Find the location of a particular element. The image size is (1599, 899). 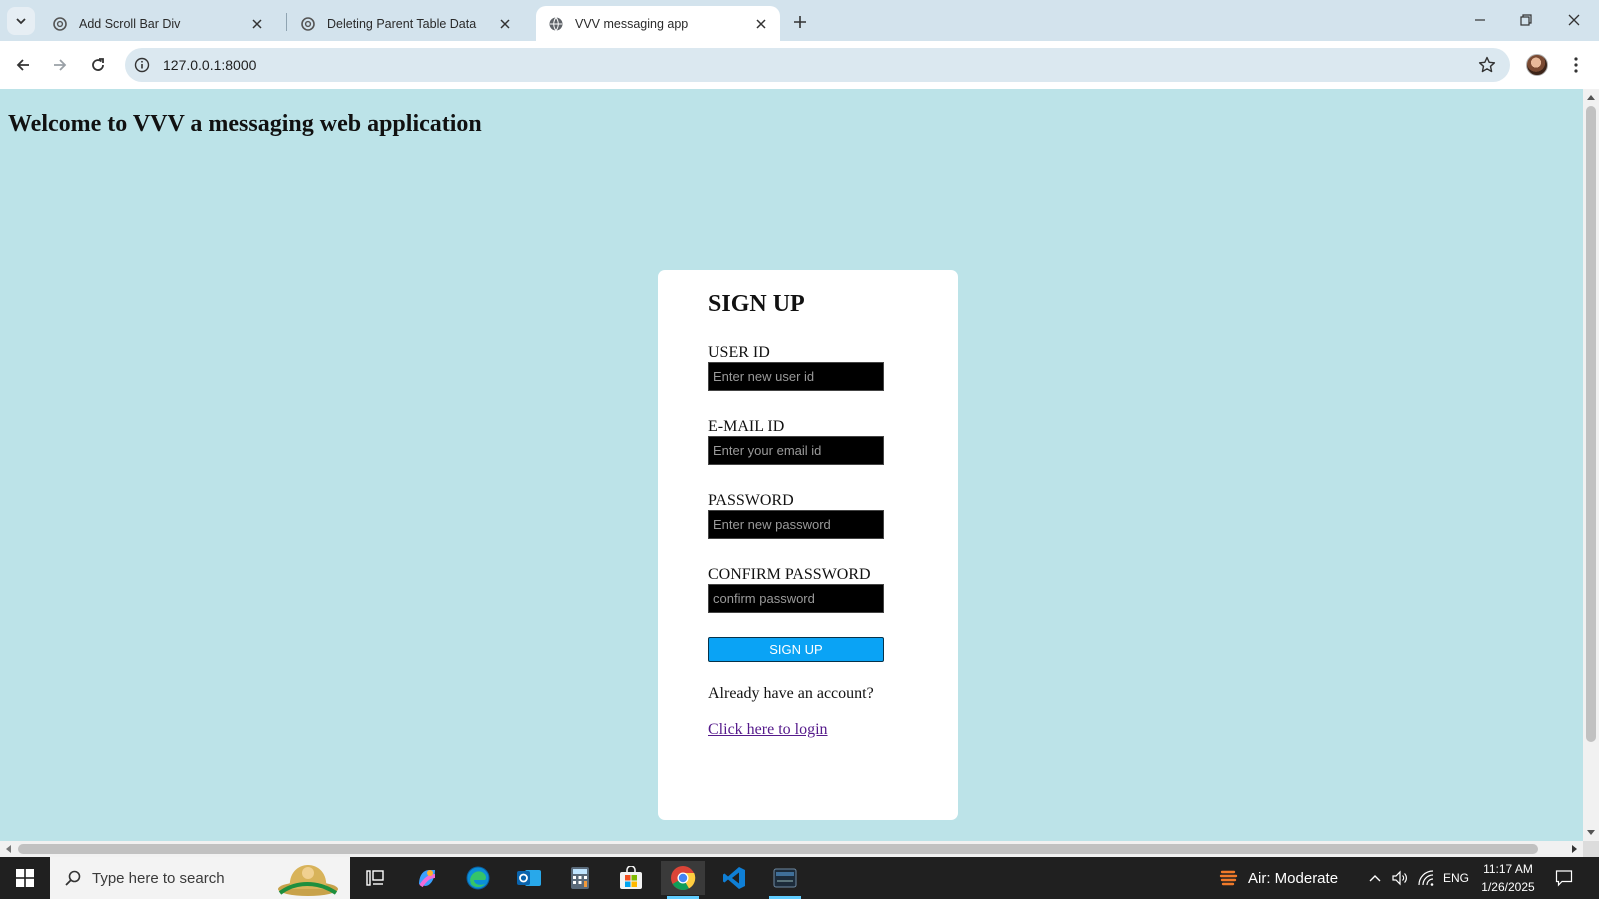

air-quality-text: Air: Moderate is located at coordinates (1293, 878).